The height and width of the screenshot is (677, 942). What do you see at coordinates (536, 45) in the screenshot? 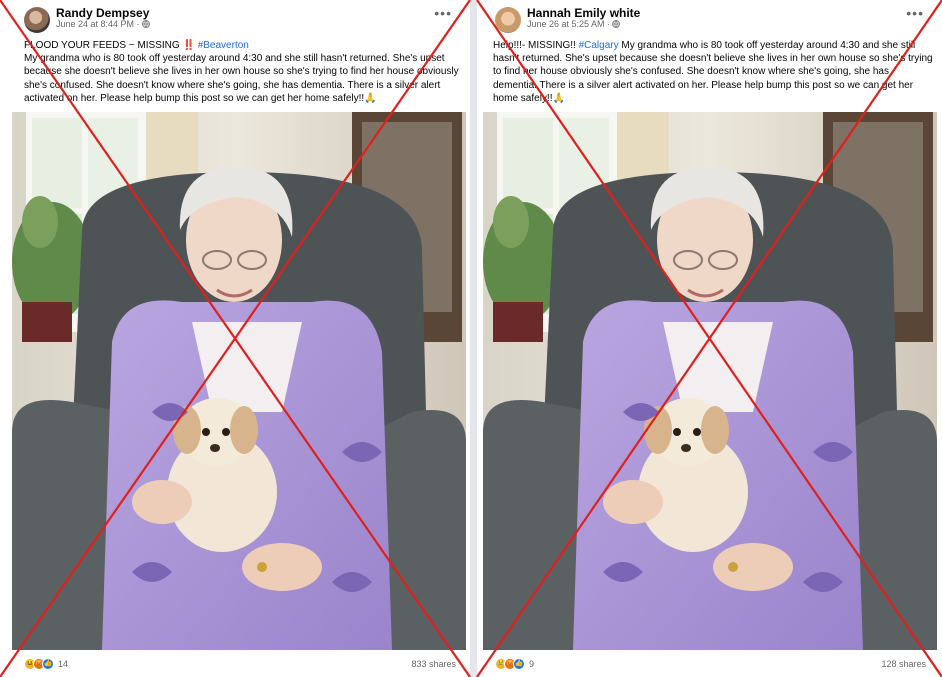
I see `post-text-prefix: Help!!!- MISSING!!` at bounding box center [536, 45].